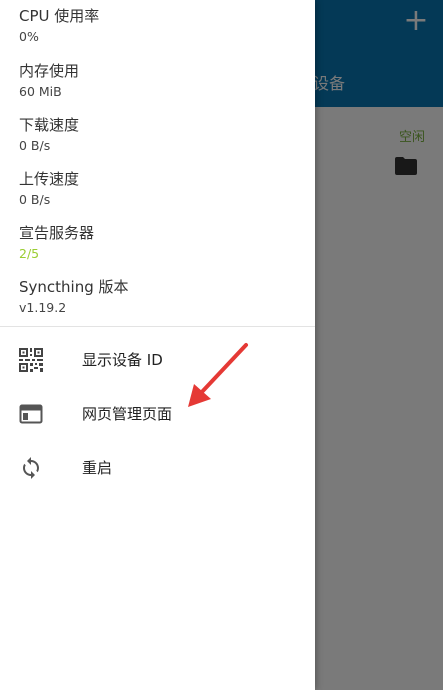 The width and height of the screenshot is (443, 690). What do you see at coordinates (157, 326) in the screenshot?
I see `drawer-divider` at bounding box center [157, 326].